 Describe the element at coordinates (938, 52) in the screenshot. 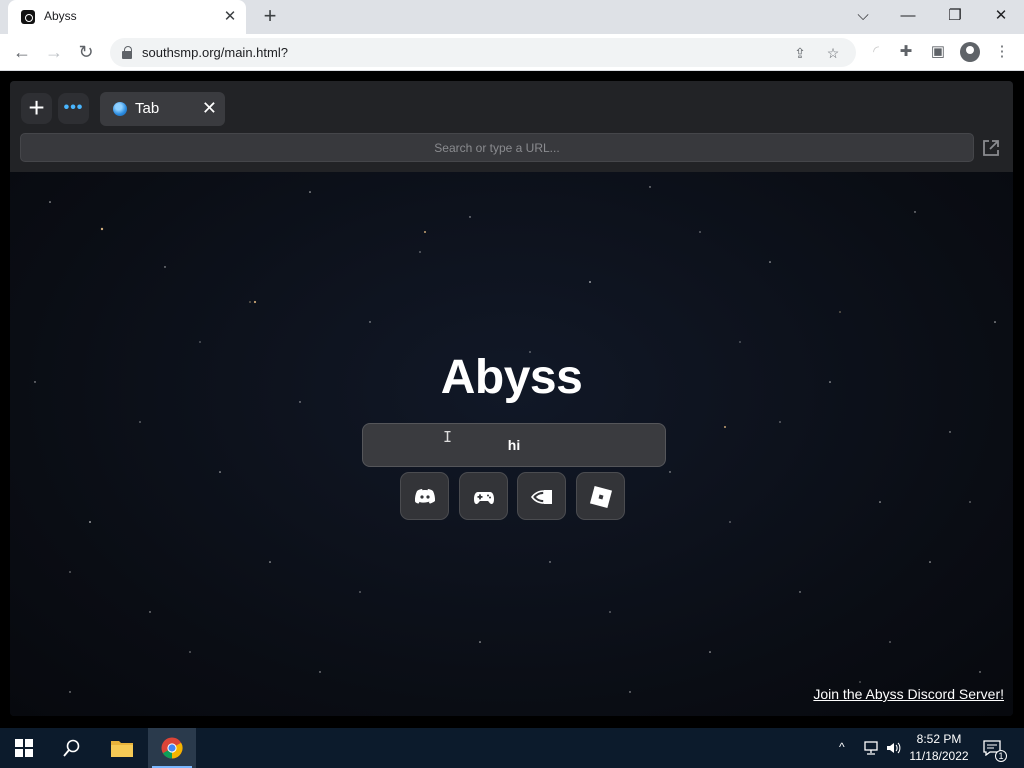

I see `side-panel-icon: ▣` at that location.